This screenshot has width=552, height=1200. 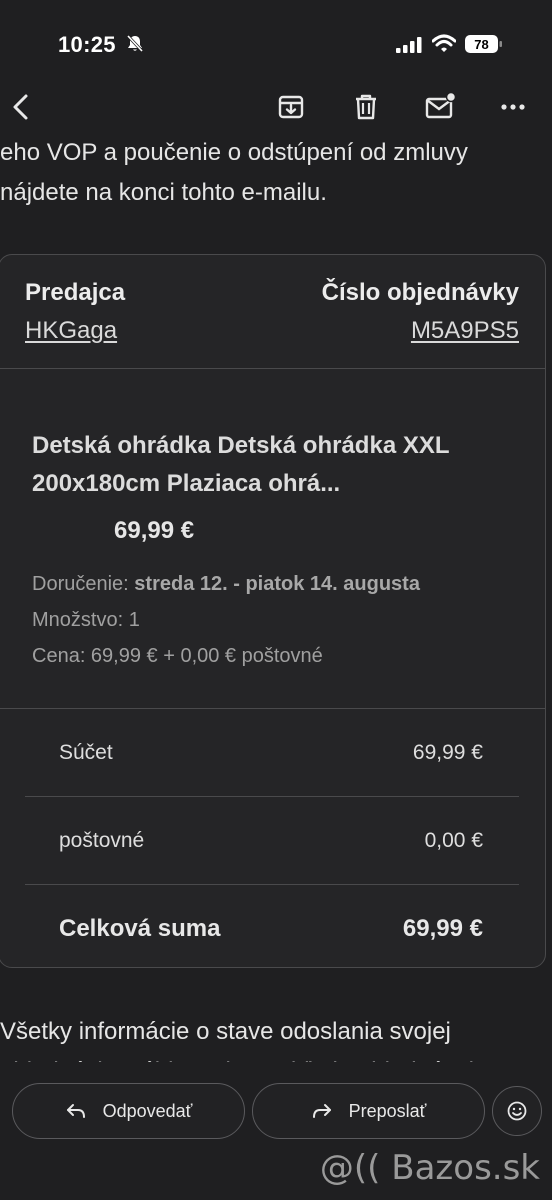 What do you see at coordinates (447, 752) in the screenshot?
I see `subtotal-value: 69,99 €` at bounding box center [447, 752].